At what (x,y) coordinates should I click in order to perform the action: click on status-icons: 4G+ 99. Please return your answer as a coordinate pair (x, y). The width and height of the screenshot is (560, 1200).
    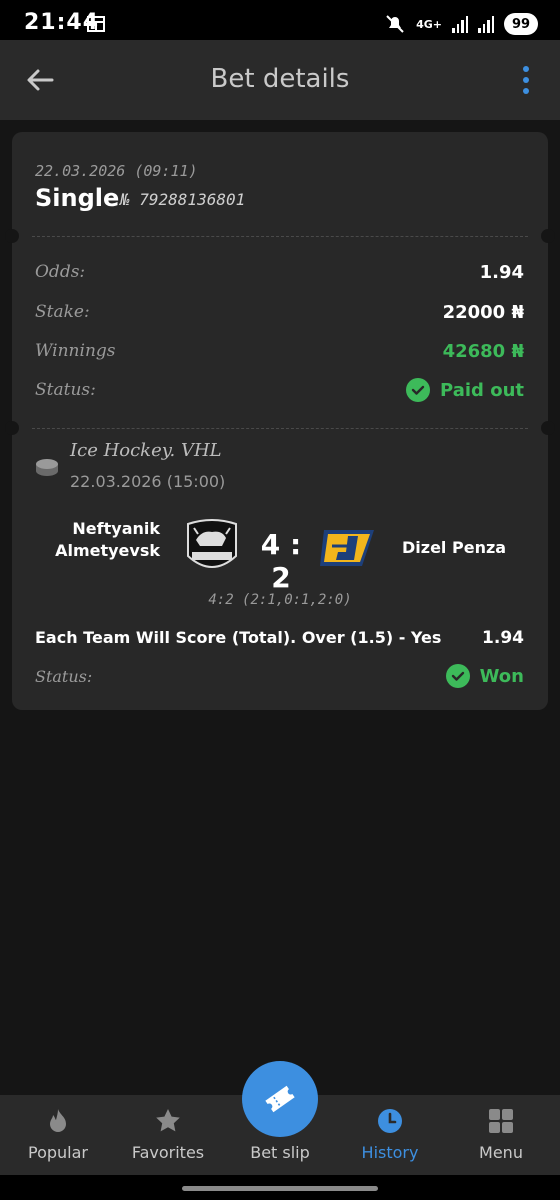
    Looking at the image, I should click on (461, 24).